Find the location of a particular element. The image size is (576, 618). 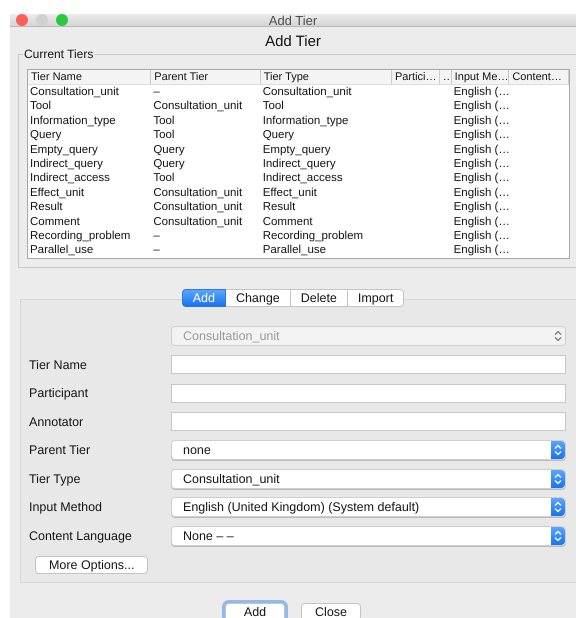

field-label: Tier Name is located at coordinates (58, 365).